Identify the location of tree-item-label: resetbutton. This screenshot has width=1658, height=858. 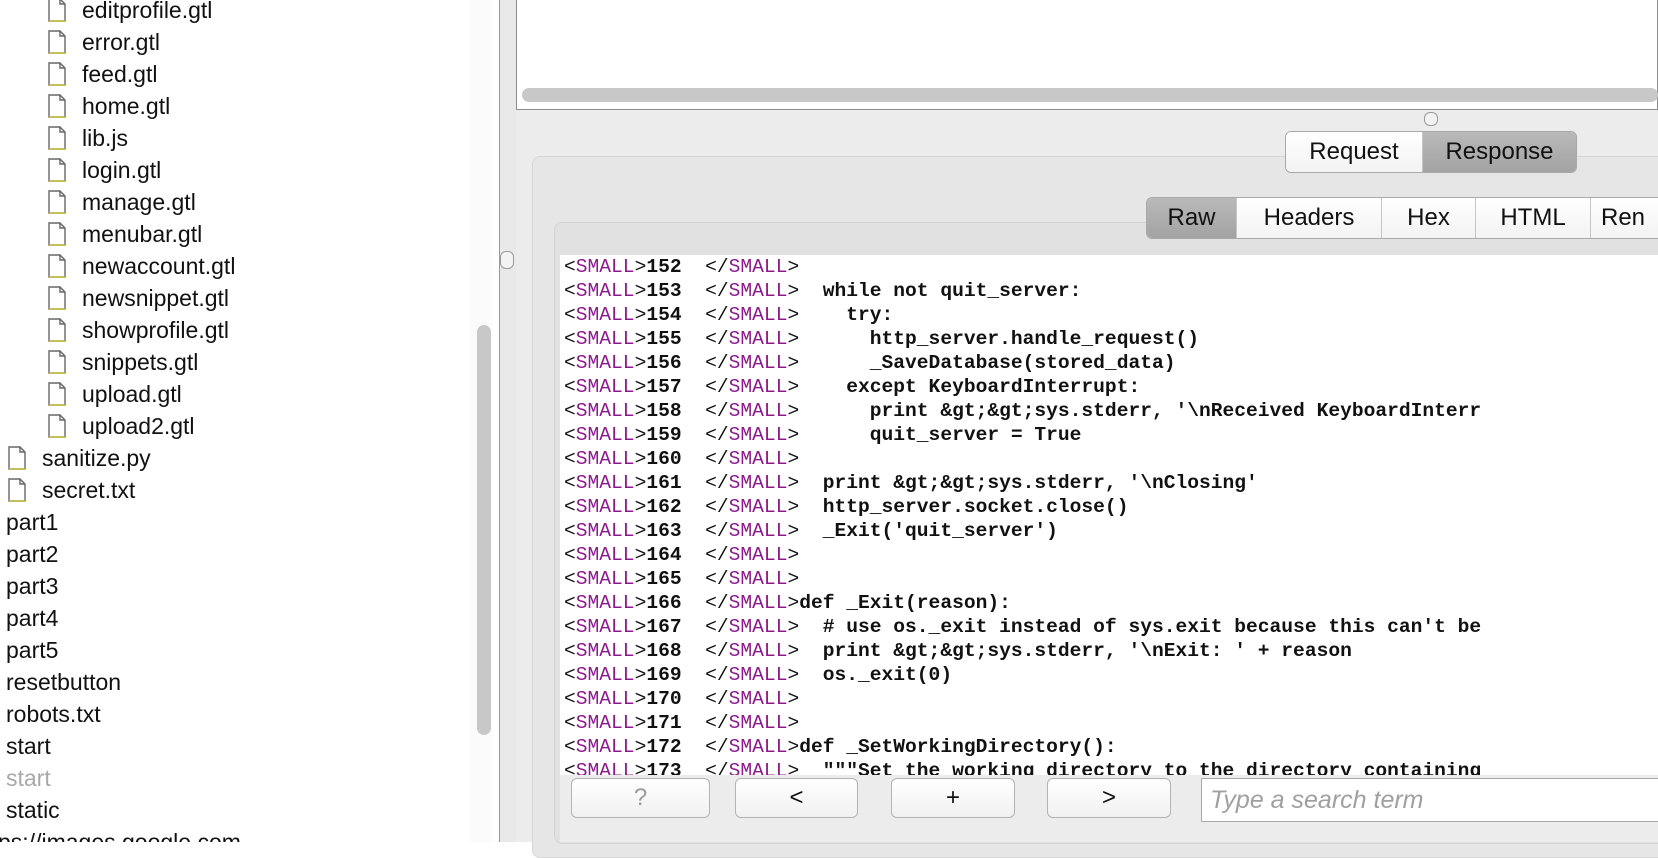
(64, 681).